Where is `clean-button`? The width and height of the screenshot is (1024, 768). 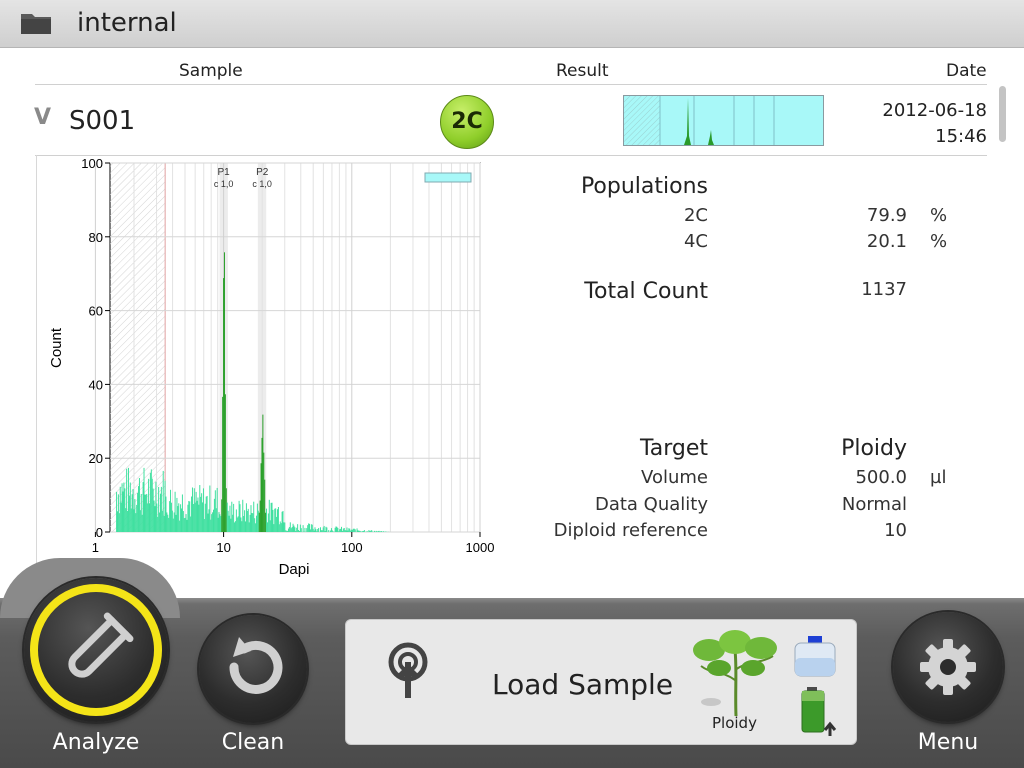 clean-button is located at coordinates (253, 669).